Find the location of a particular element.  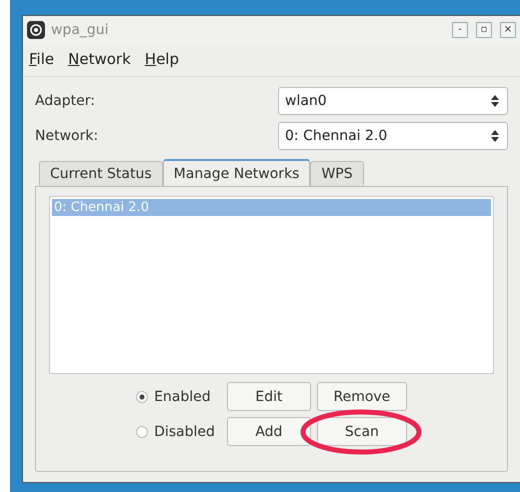

window-button: × is located at coordinates (508, 30).